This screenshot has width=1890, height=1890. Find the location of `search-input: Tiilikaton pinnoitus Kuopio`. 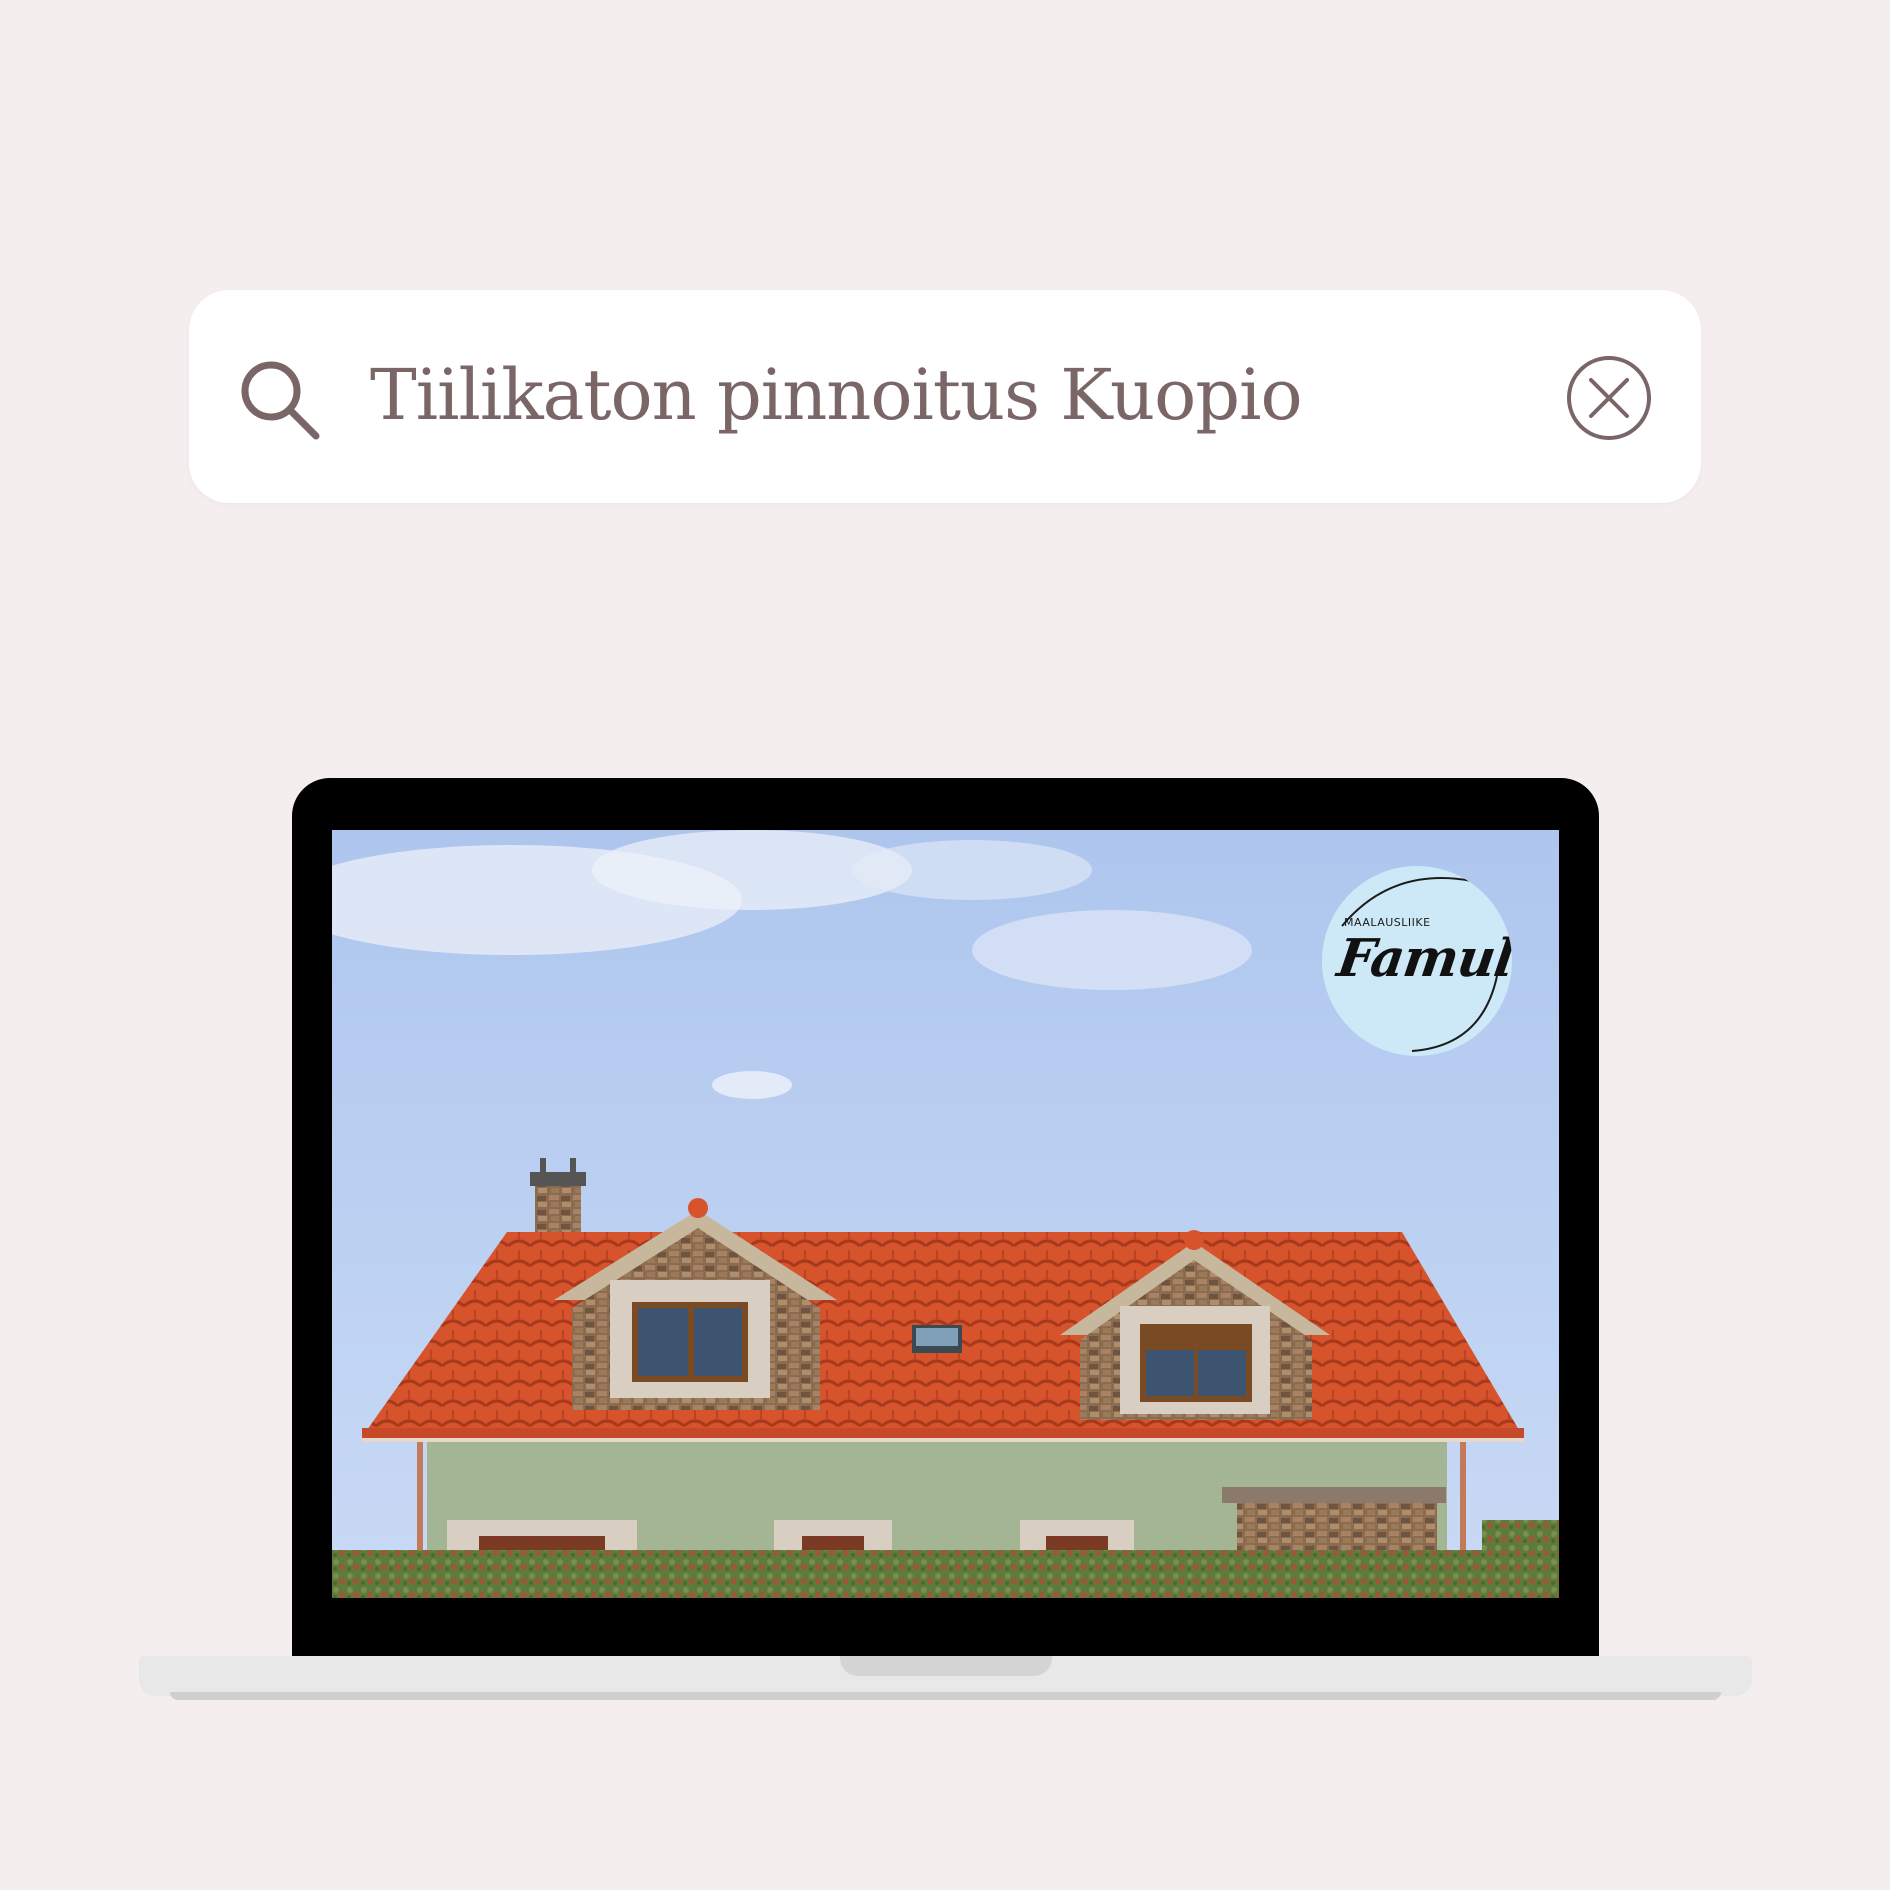

search-input: Tiilikaton pinnoitus Kuopio is located at coordinates (945, 395).